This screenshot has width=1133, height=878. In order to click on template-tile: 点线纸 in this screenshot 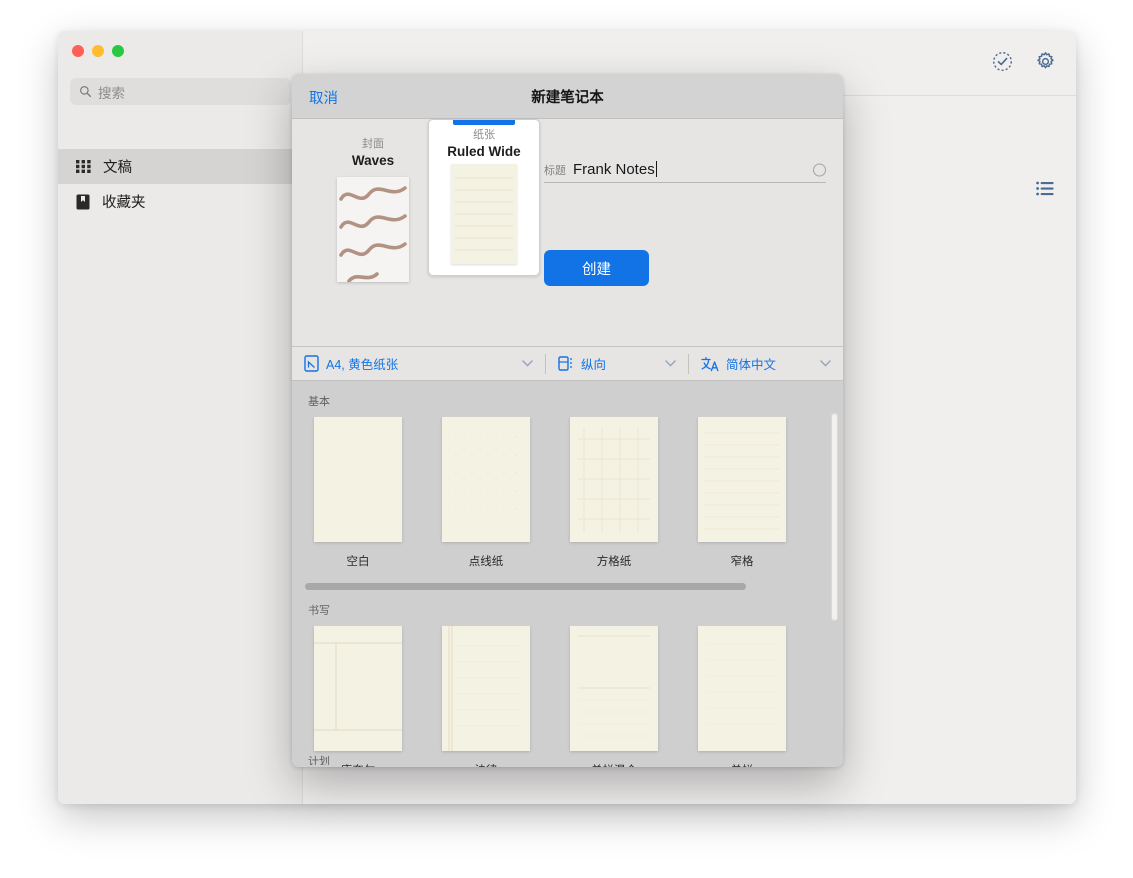, I will do `click(486, 493)`.